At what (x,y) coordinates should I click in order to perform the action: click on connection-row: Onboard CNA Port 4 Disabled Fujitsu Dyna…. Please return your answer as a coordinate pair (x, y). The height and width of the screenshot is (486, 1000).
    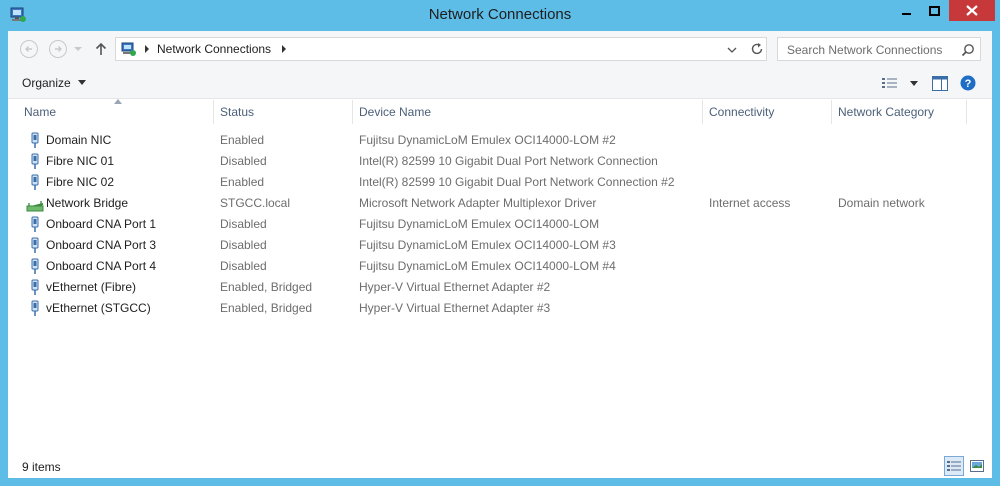
    Looking at the image, I should click on (500, 266).